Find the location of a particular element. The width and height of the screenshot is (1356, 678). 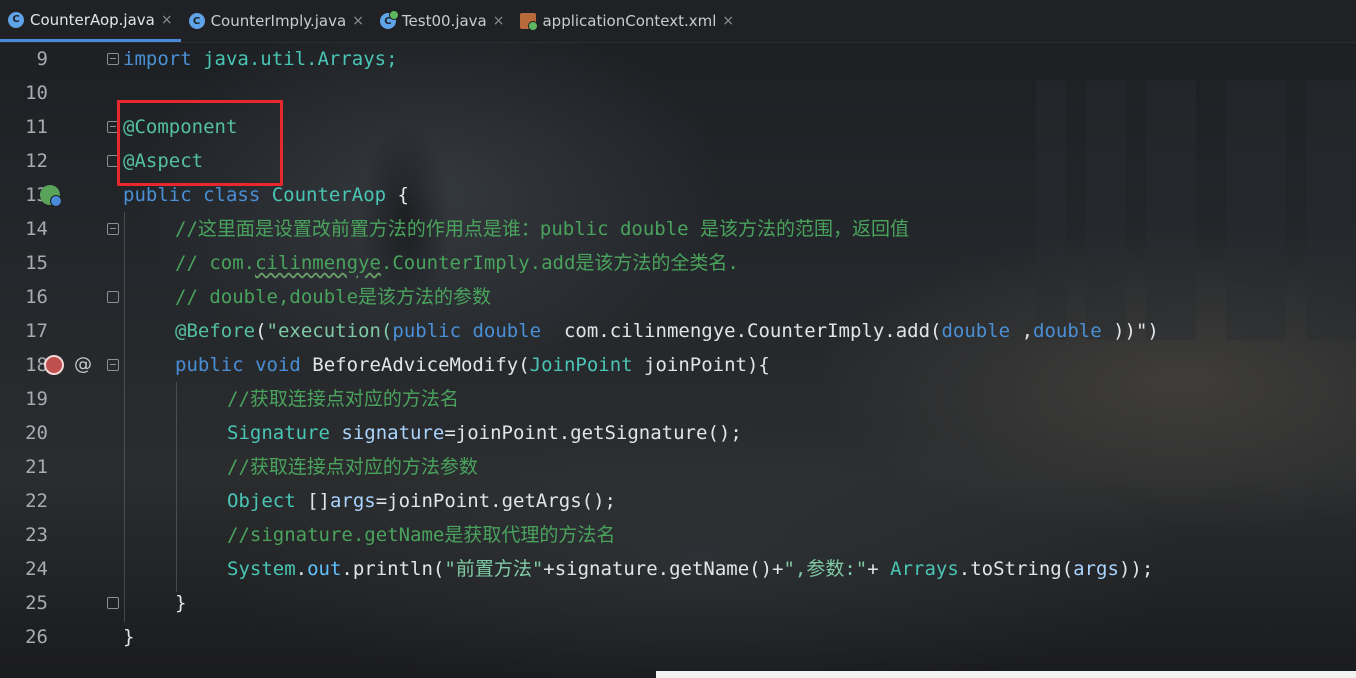

tab-applicationcontext: applicationContext.xml × is located at coordinates (627, 21).